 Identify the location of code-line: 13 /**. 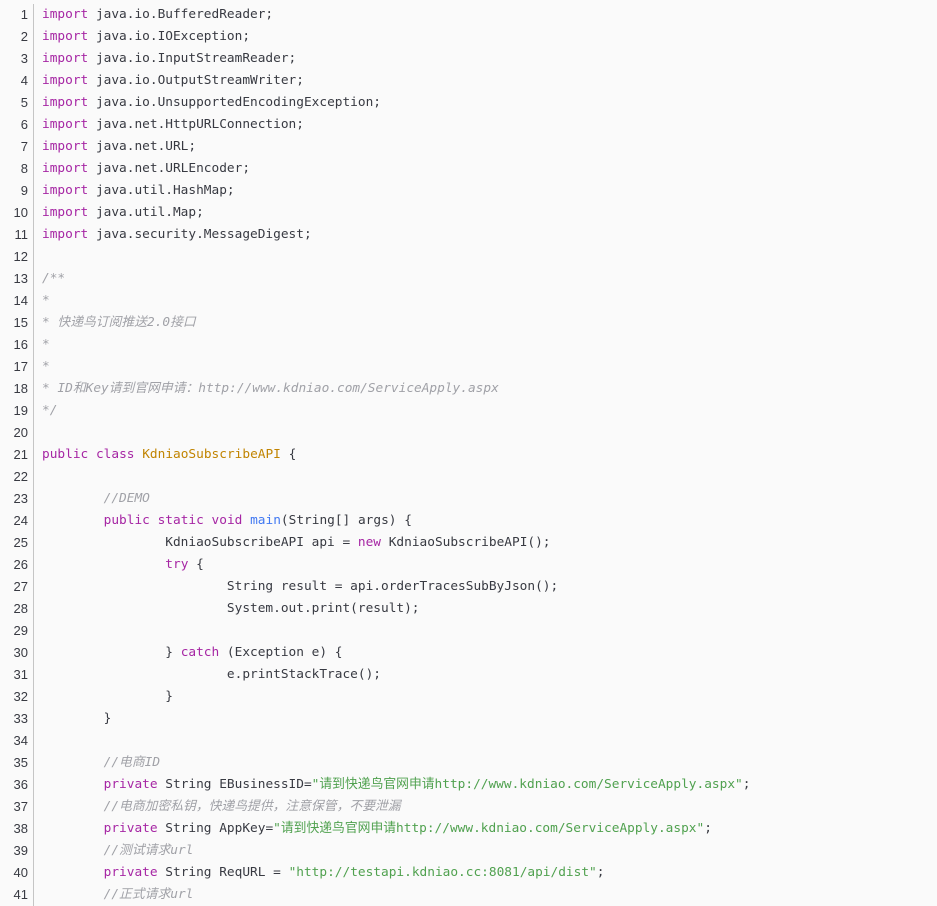
(468, 279).